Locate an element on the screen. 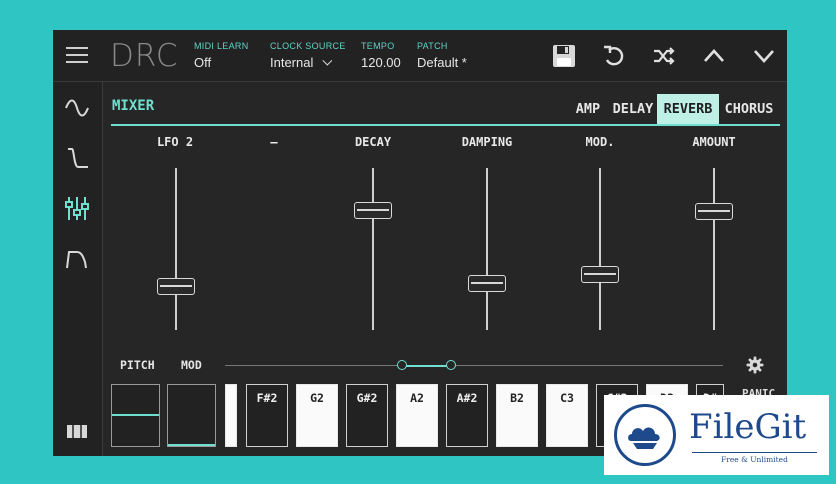 This screenshot has height=484, width=836. fader-thumb-lfo2 is located at coordinates (176, 286).